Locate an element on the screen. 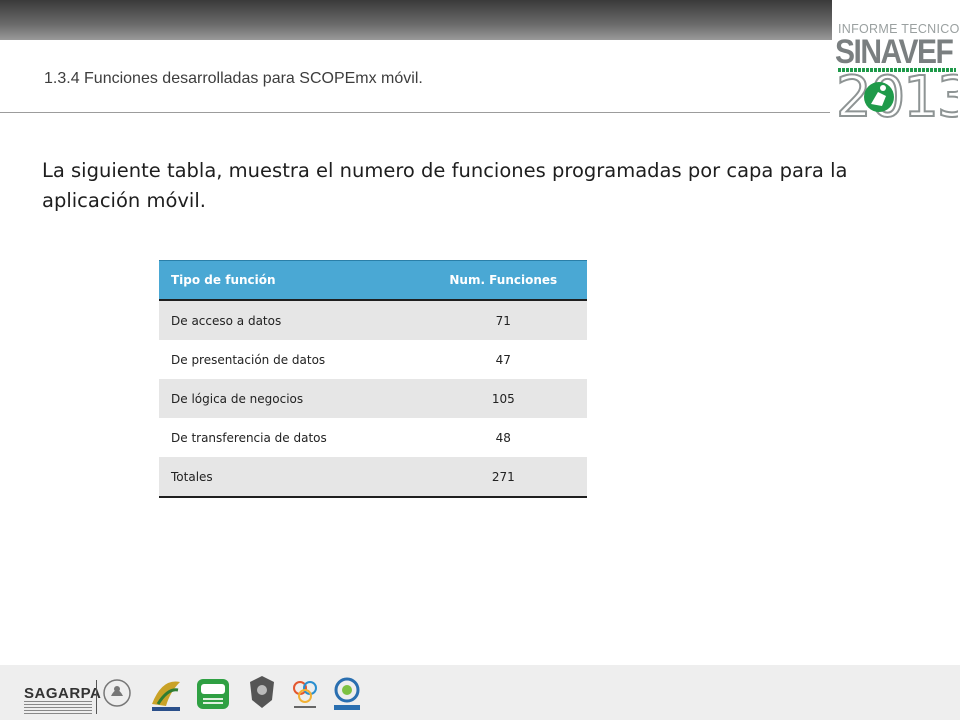 This screenshot has height=720, width=960. green-badge-logo-icon is located at coordinates (213, 694).